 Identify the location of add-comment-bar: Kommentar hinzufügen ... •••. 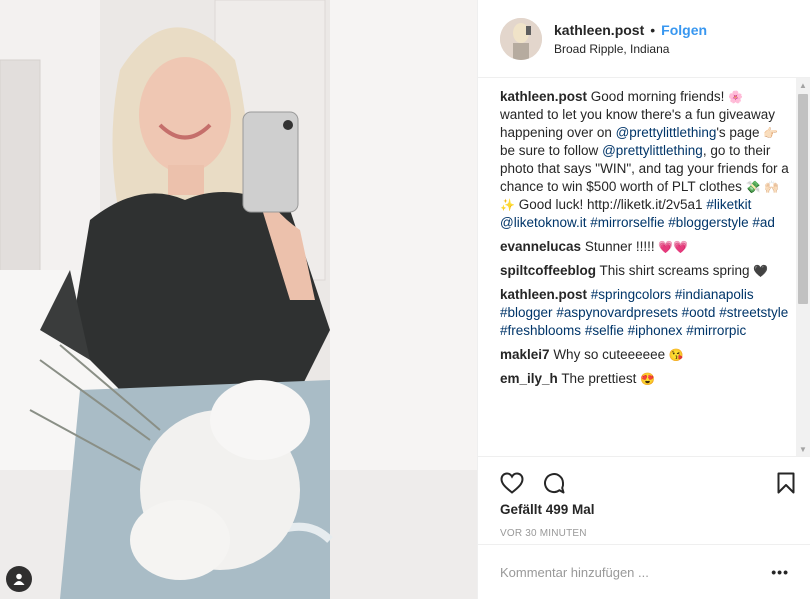
(644, 571).